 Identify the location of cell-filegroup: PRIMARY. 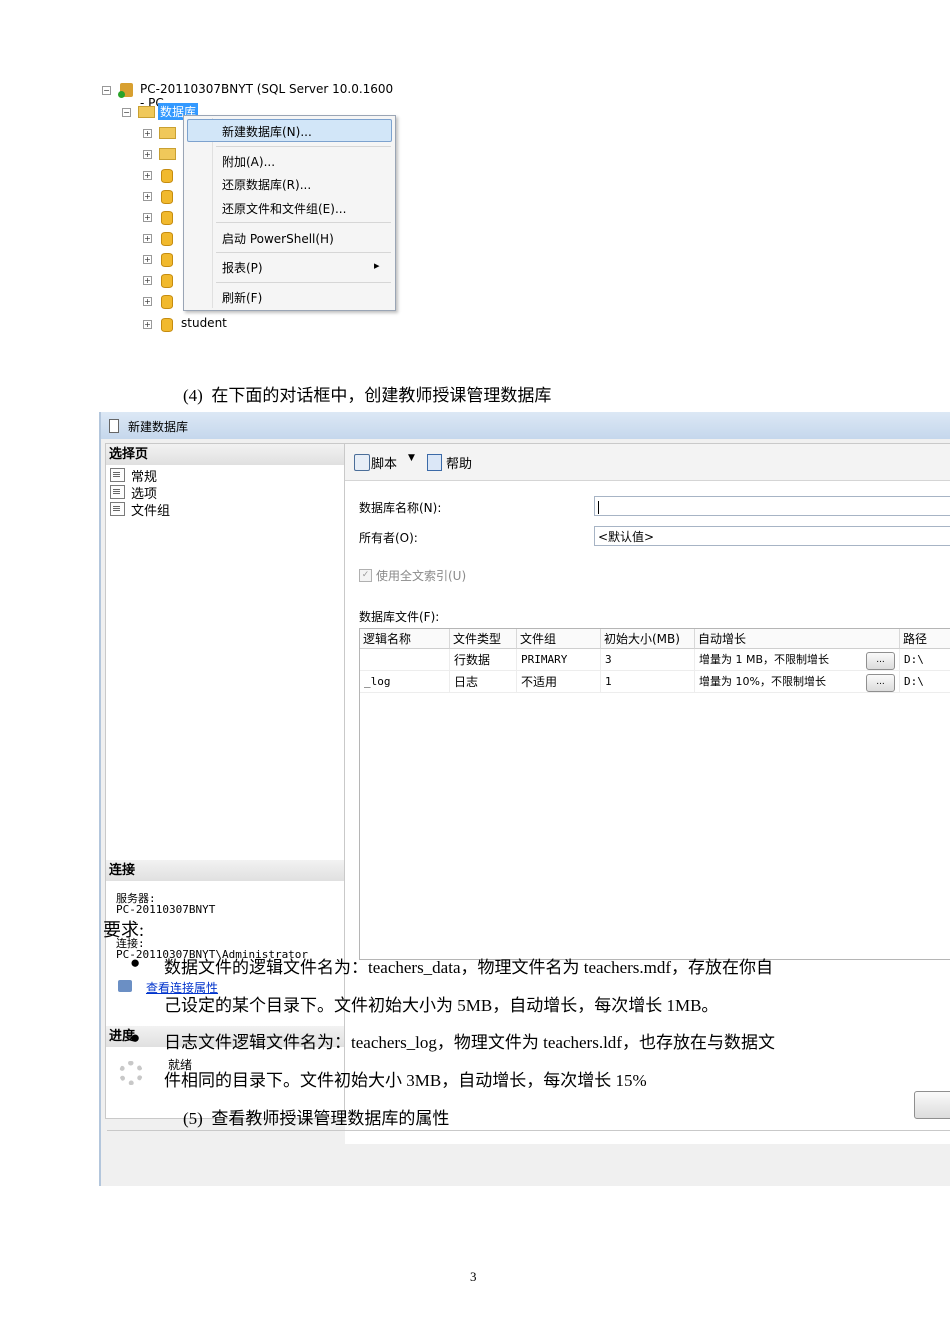
(559, 660).